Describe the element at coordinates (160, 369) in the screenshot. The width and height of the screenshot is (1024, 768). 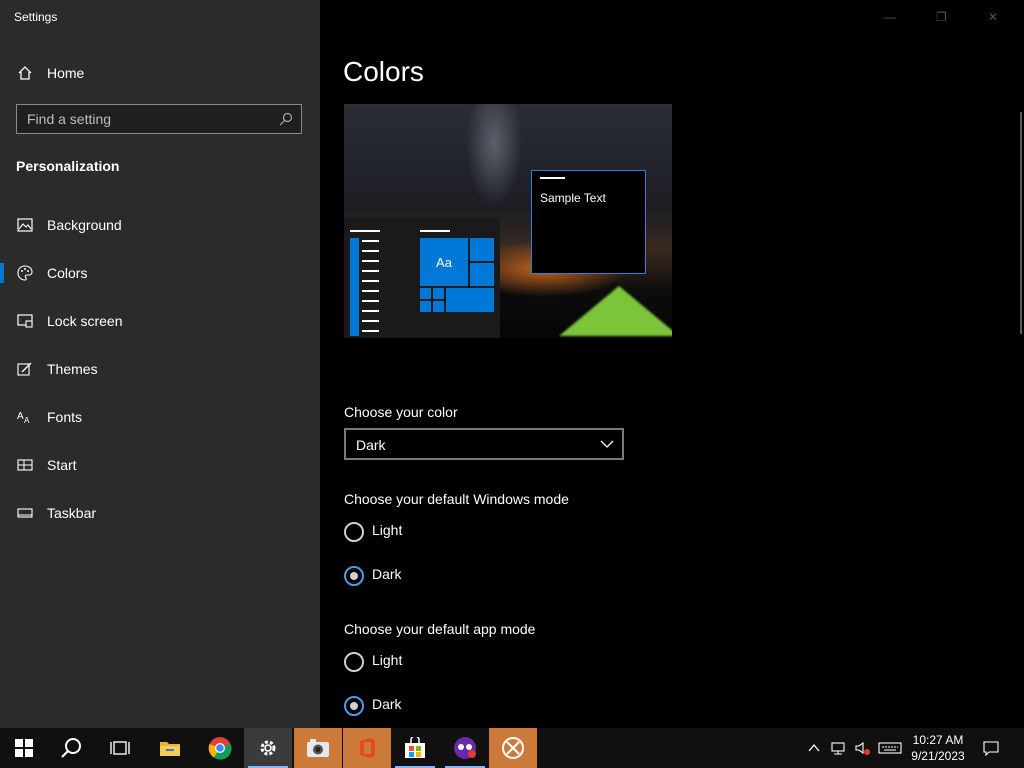
I see `sidebar-item-themes: Themes` at that location.